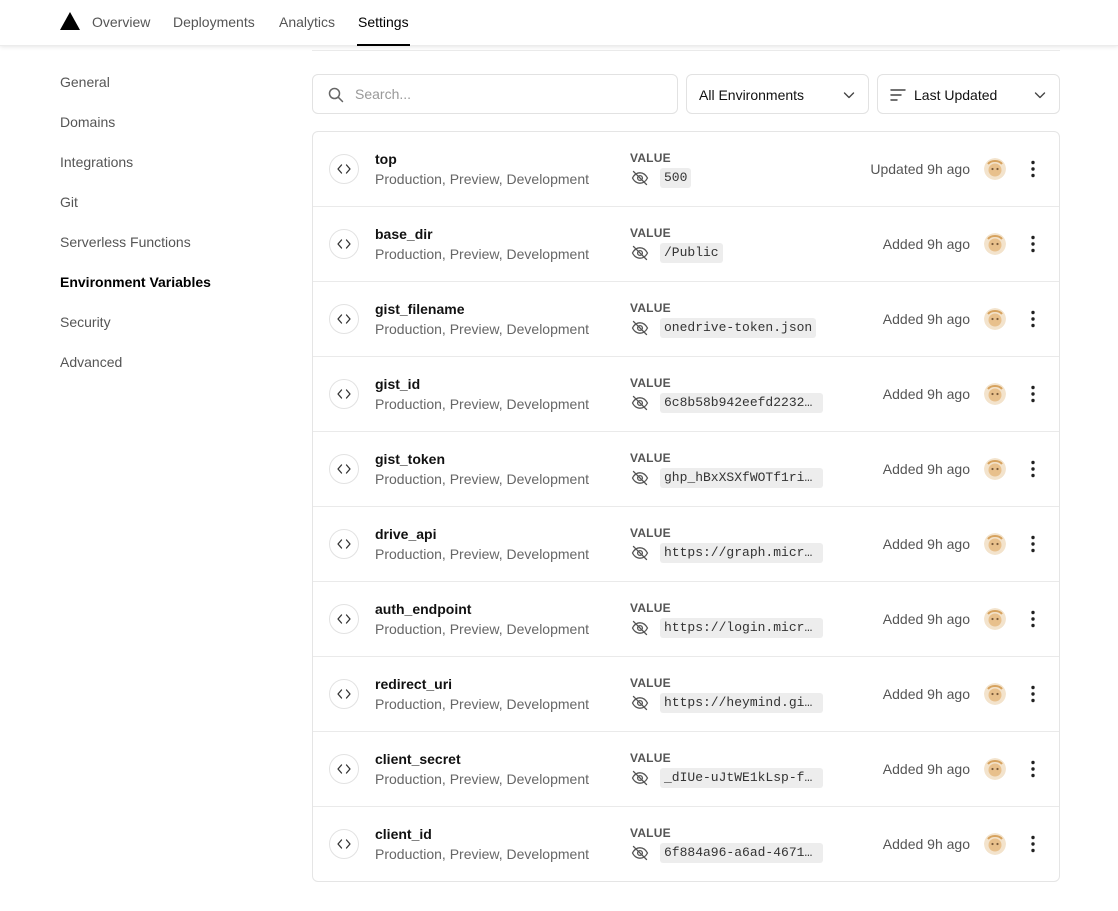 This screenshot has width=1118, height=911. I want to click on sidebar-item-git: Git, so click(170, 214).